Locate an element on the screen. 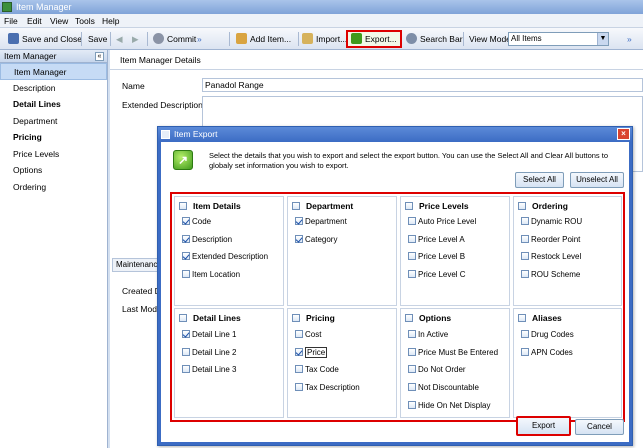 The height and width of the screenshot is (448, 643). option-extended-description: Extended Description is located at coordinates (225, 257).